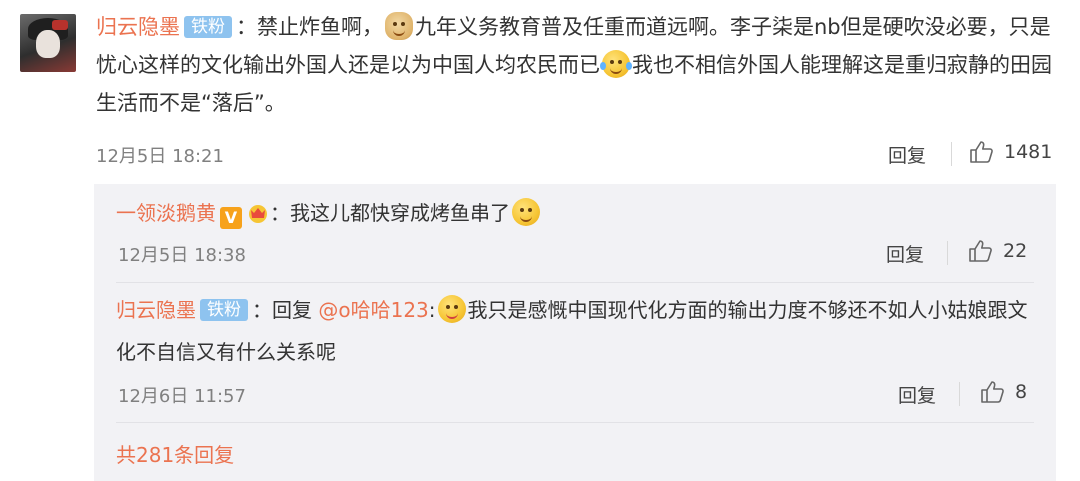 The width and height of the screenshot is (1080, 481). Describe the element at coordinates (432, 310) in the screenshot. I see `mention-colon: :` at that location.